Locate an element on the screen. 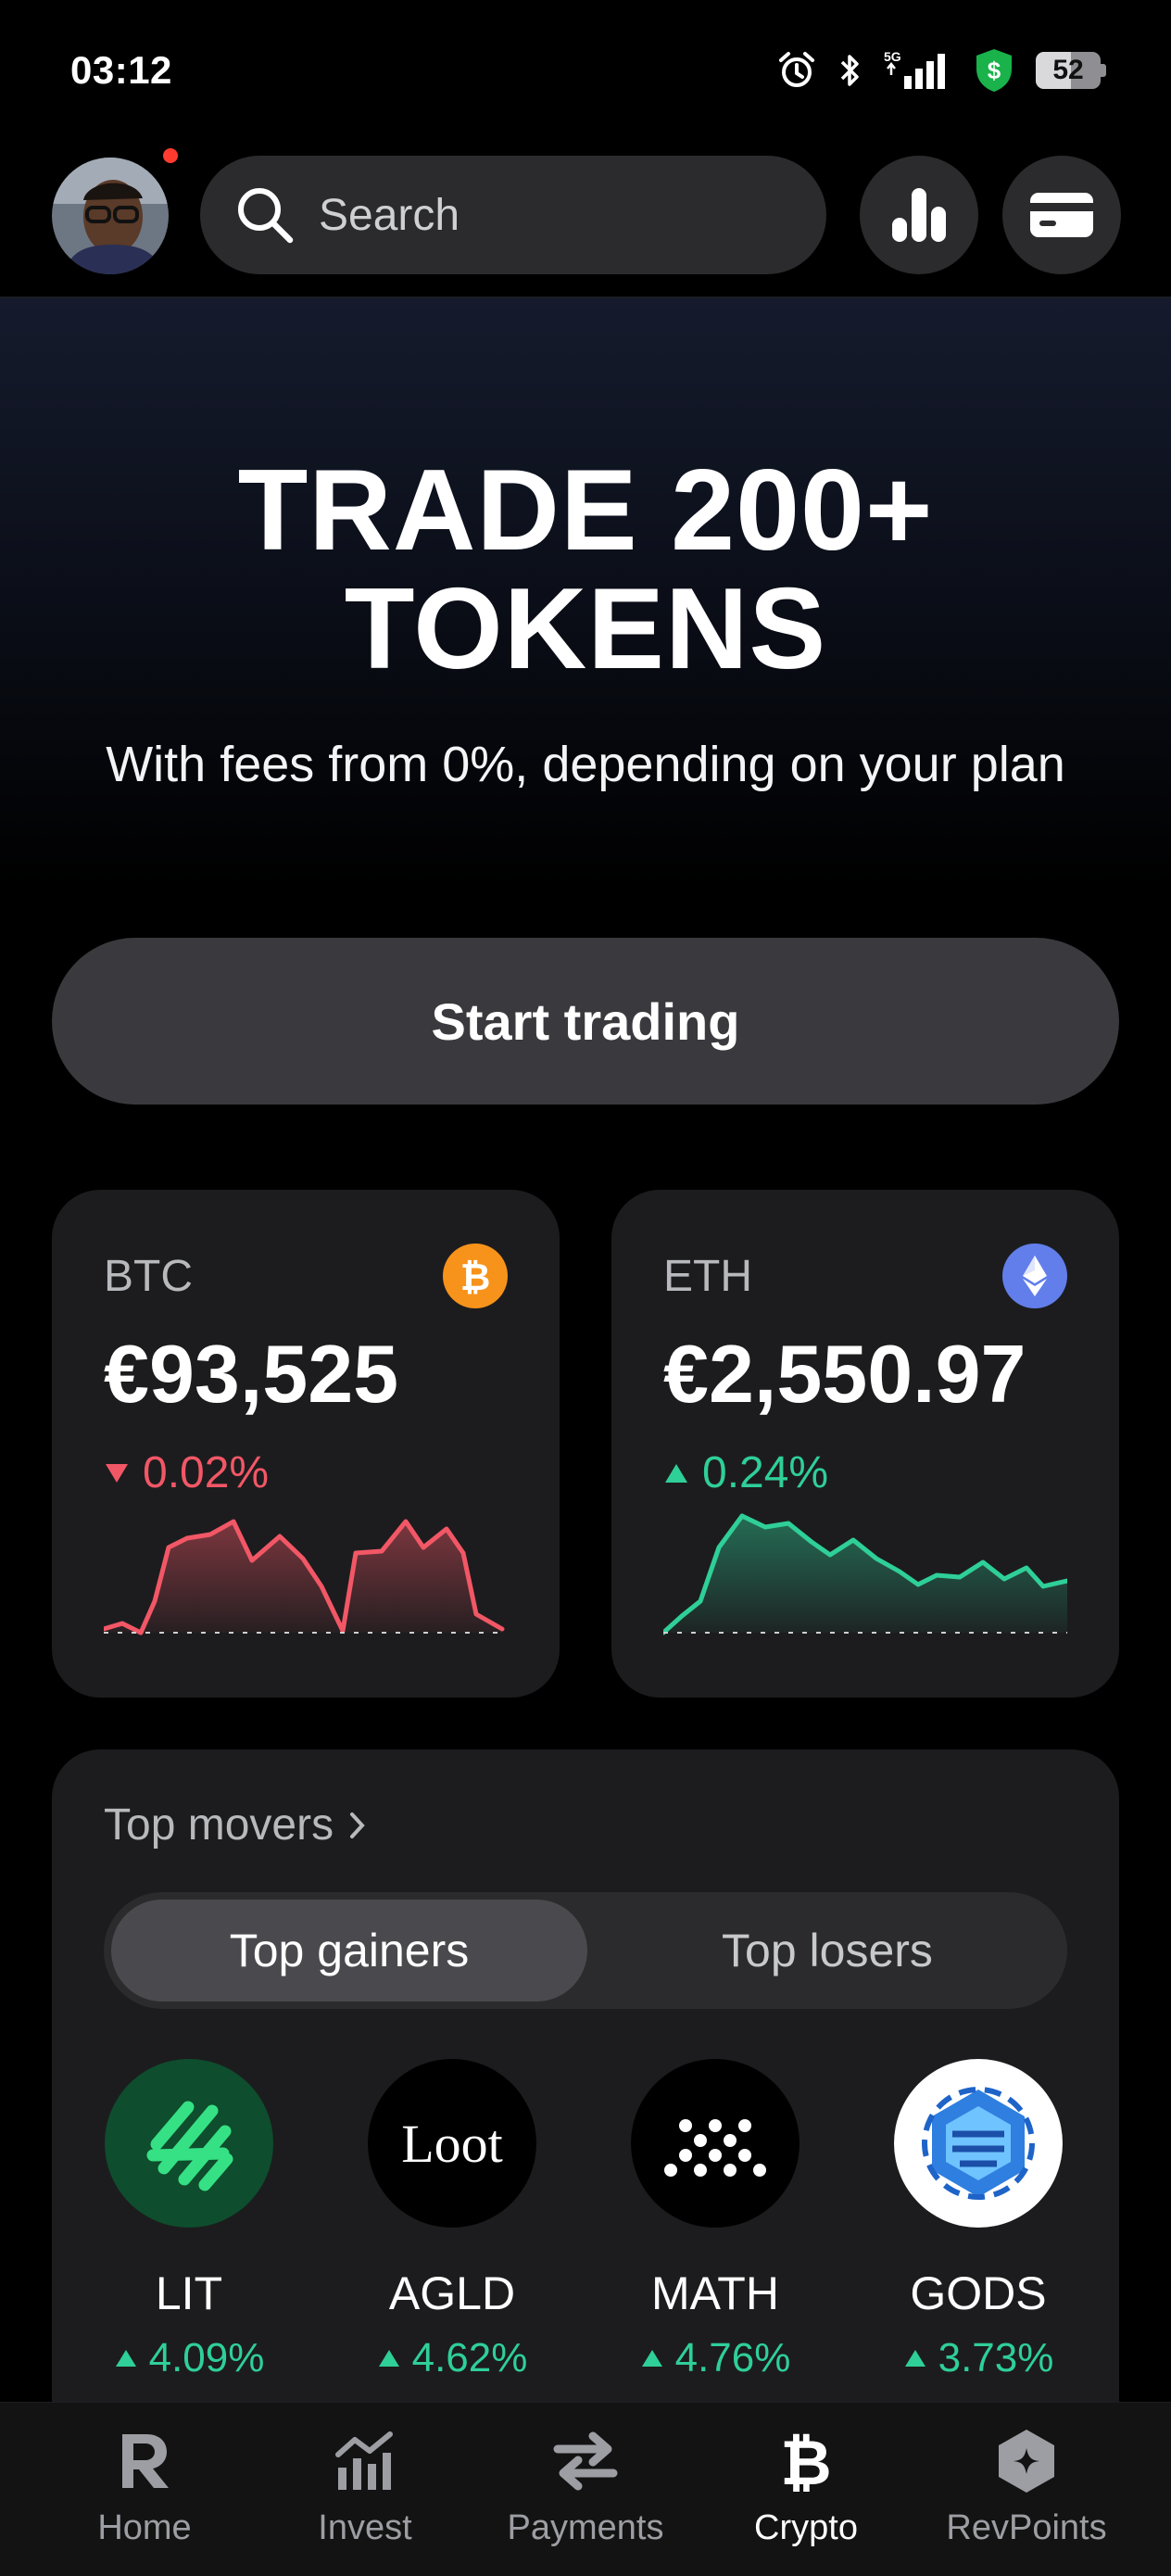 The height and width of the screenshot is (2576, 1171). hero-title: TRADE 200+ TOKENS is located at coordinates (585, 569).